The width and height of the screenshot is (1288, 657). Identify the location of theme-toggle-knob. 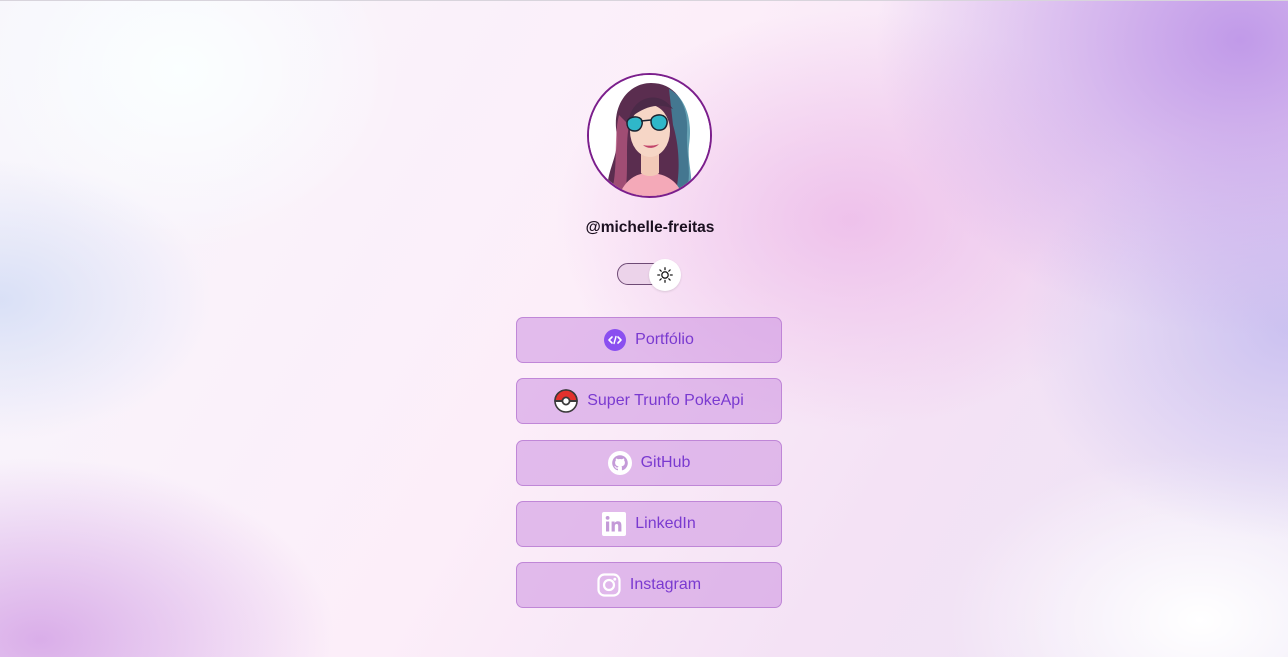
(665, 275).